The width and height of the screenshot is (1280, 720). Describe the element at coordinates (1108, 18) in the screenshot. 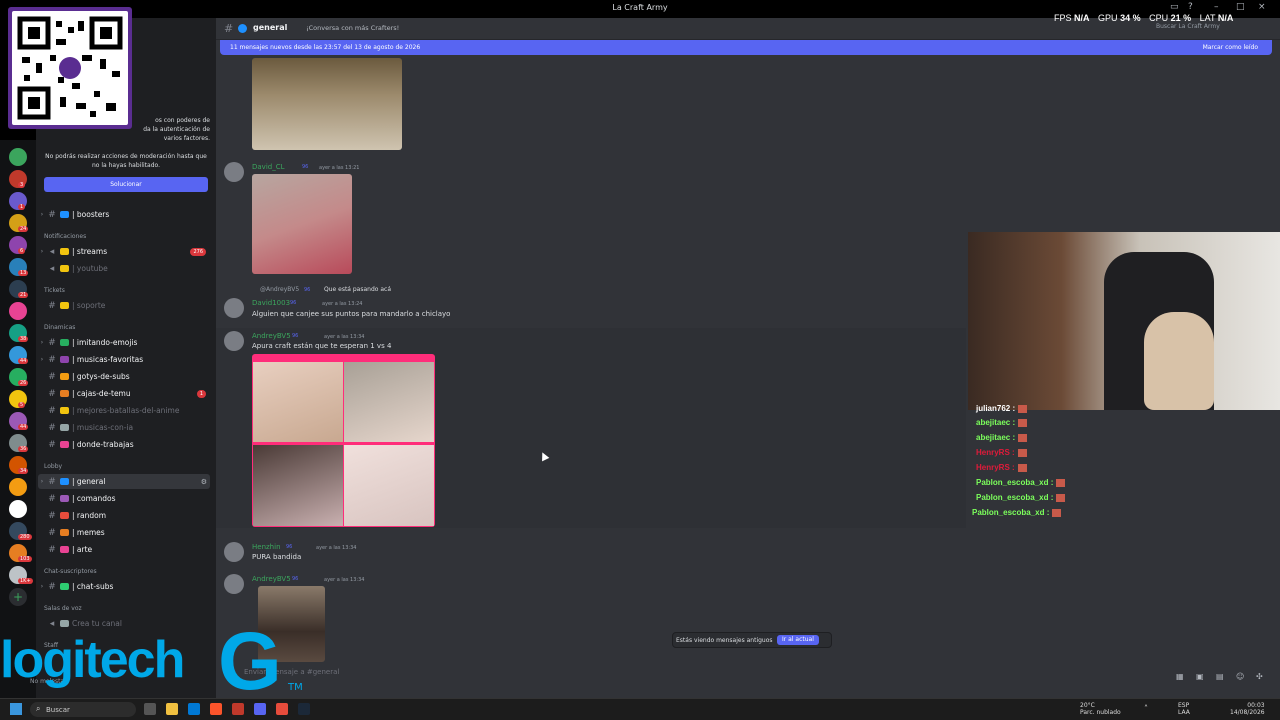

I see `gpu-label: GPU` at that location.